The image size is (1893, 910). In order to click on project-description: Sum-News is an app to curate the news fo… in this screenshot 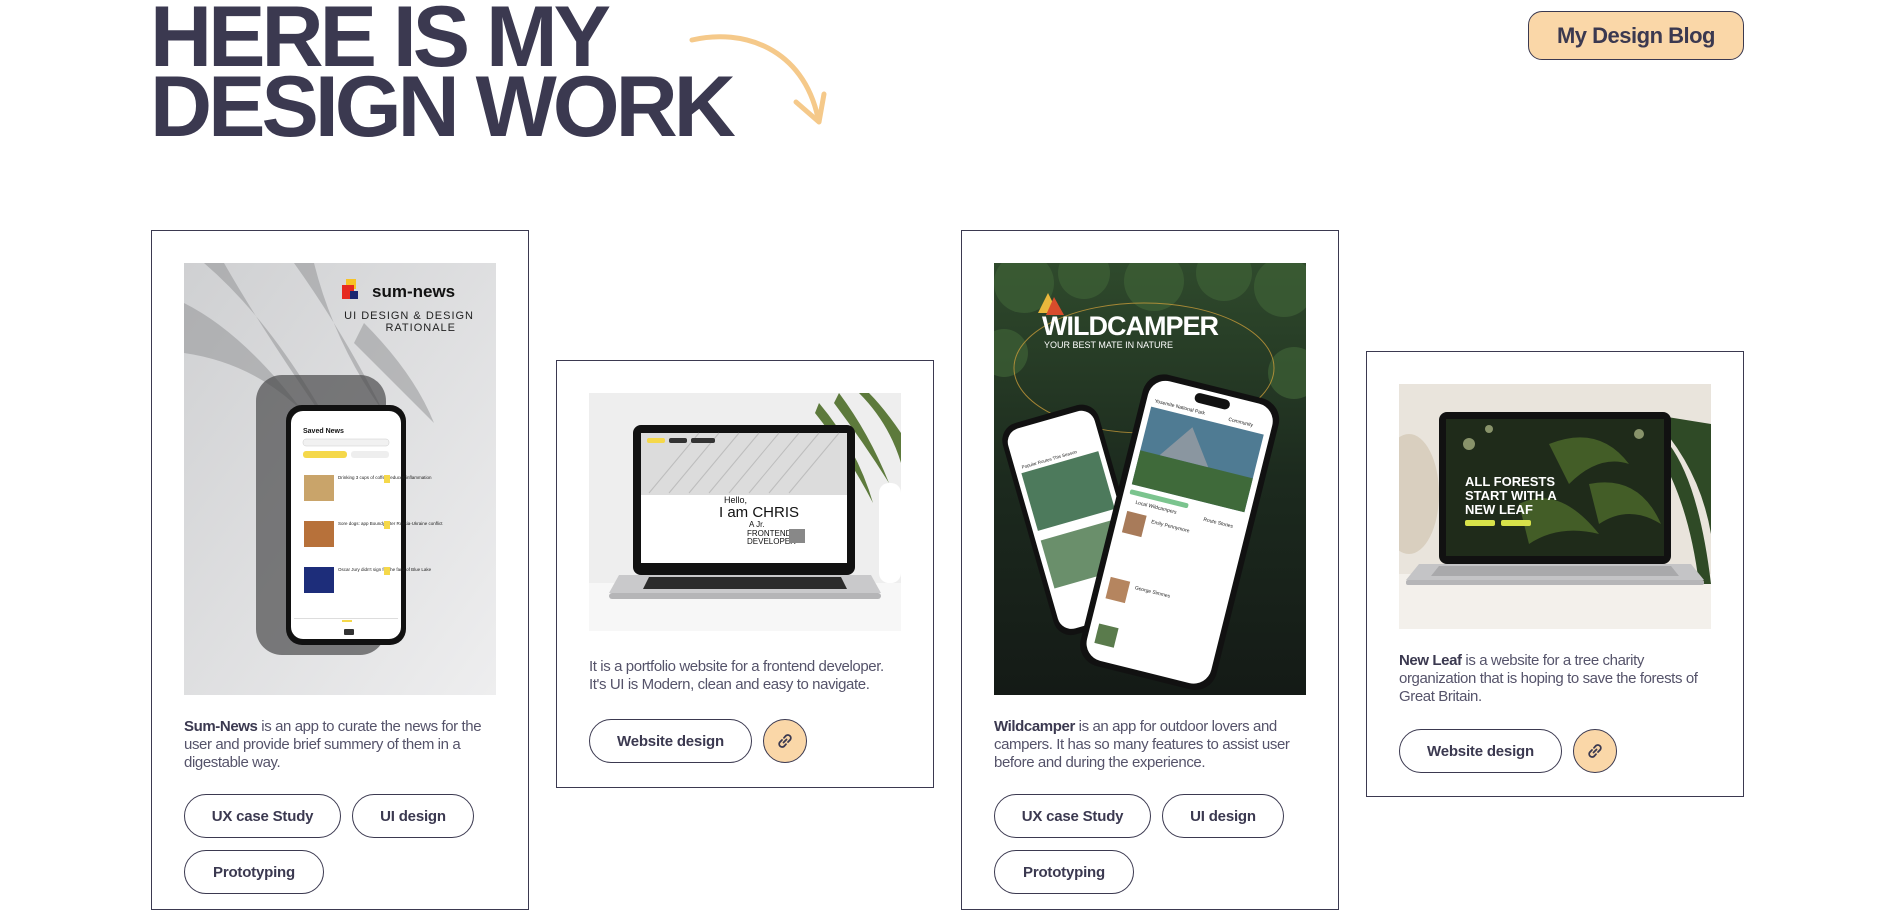, I will do `click(333, 744)`.